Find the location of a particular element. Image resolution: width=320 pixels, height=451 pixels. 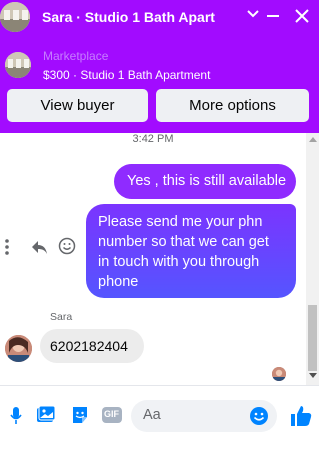

message-composer: GIF Aa is located at coordinates (159, 418).